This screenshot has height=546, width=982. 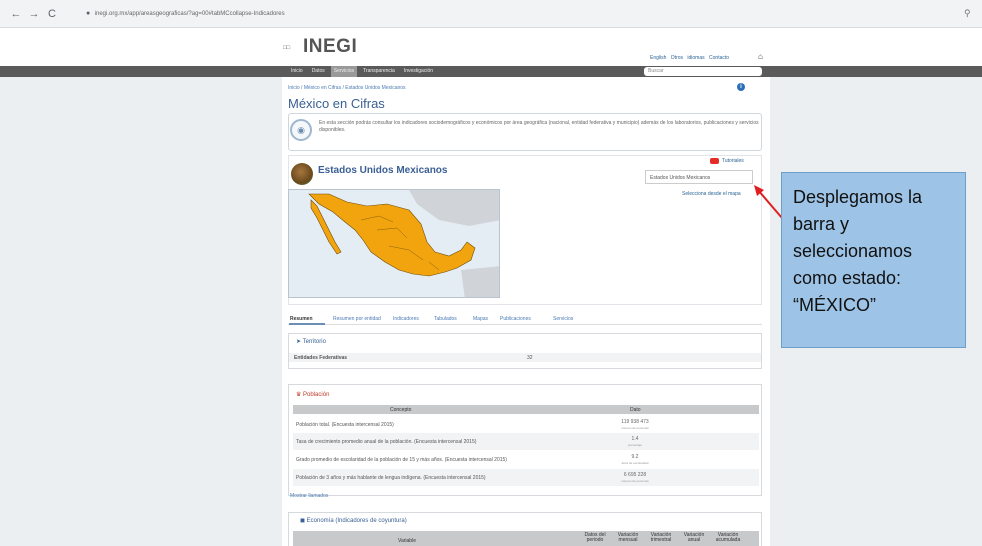 What do you see at coordinates (303, 521) in the screenshot?
I see `economia-icon: ◼` at bounding box center [303, 521].